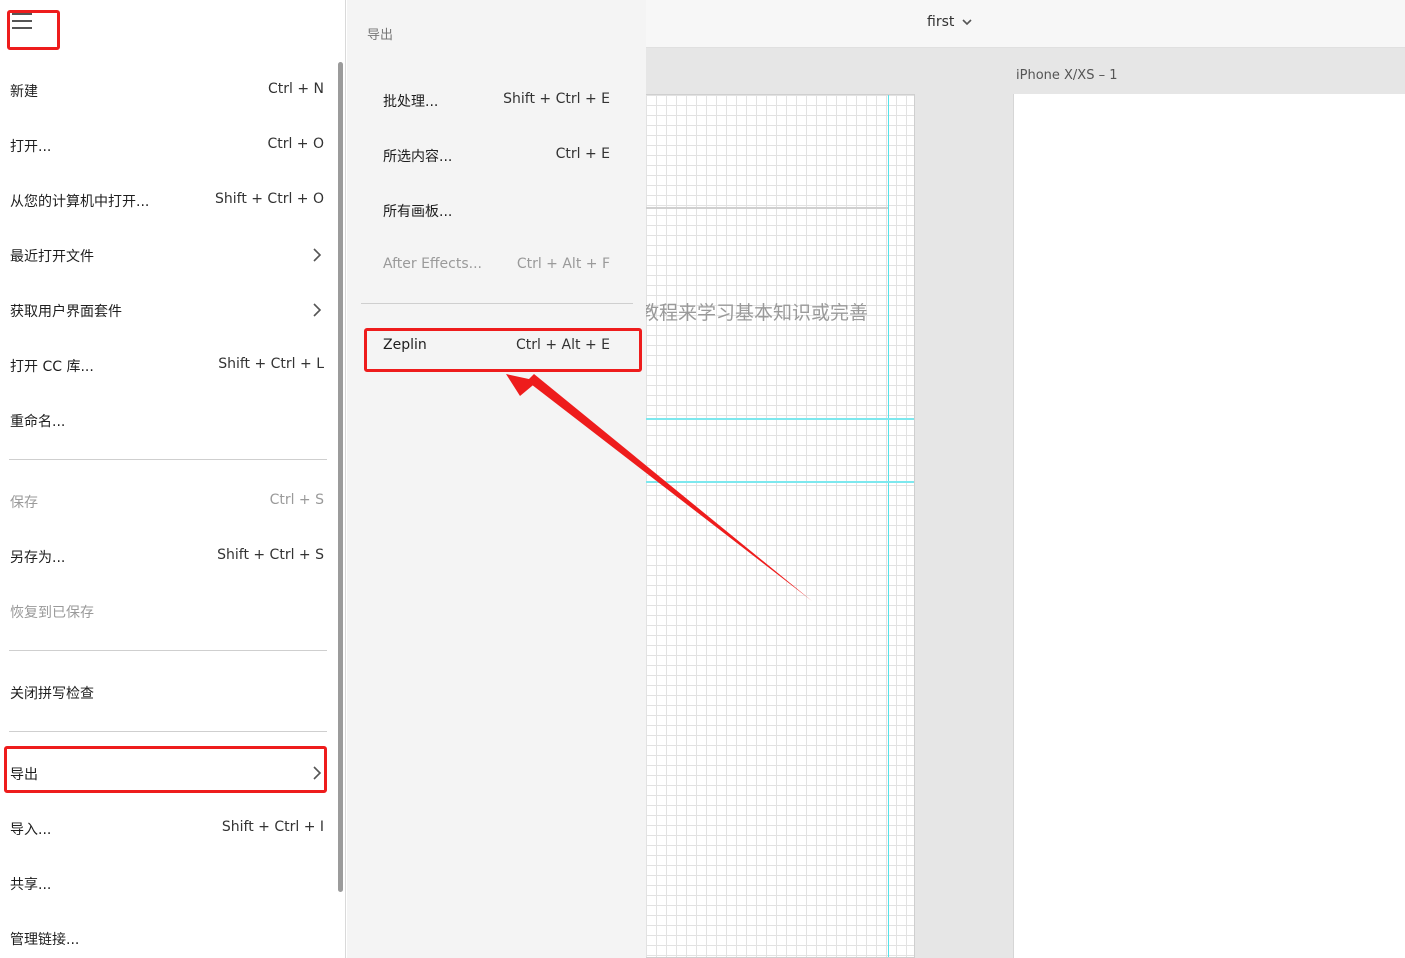  Describe the element at coordinates (888, 526) in the screenshot. I see `vertical-guide` at that location.